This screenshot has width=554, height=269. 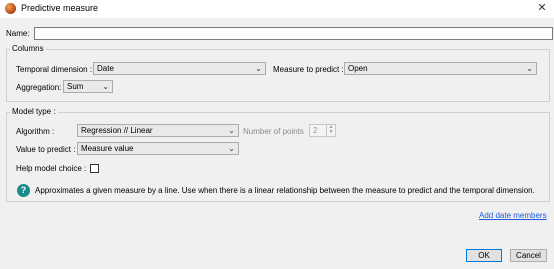 I want to click on temporal-dimension-value: Date, so click(x=105, y=68).